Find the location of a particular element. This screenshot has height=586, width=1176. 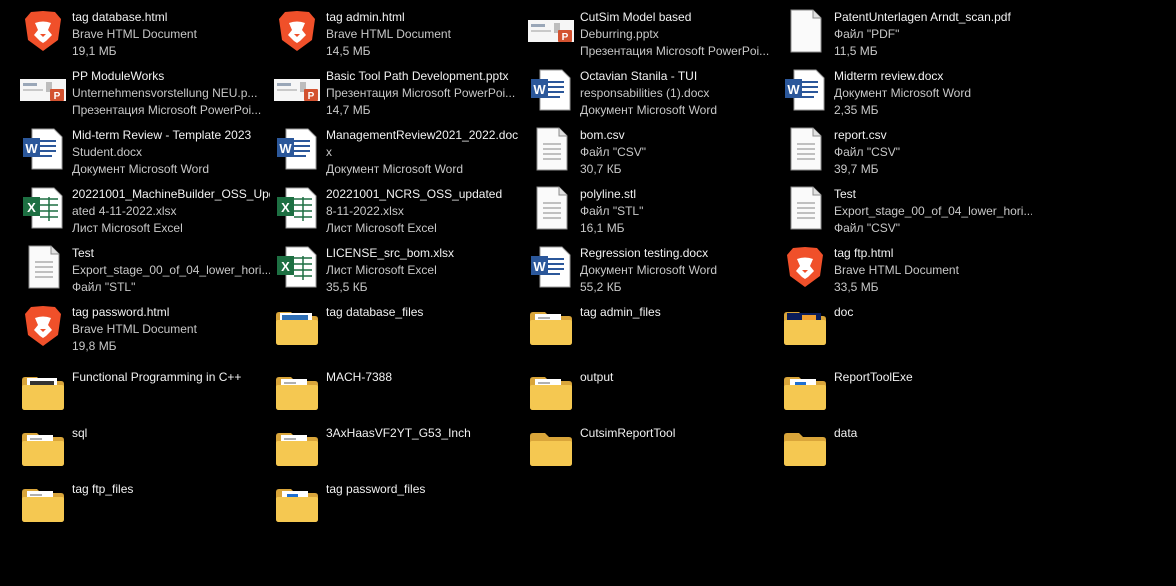

folder-item: sql is located at coordinates (145, 452).